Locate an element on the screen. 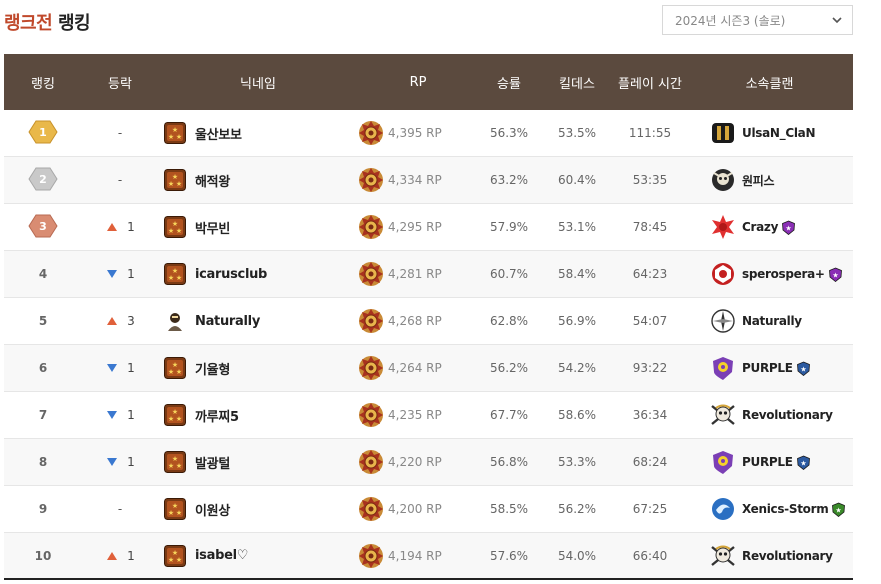 This screenshot has height=584, width=881. rp-value: 4,295 RP is located at coordinates (415, 227).